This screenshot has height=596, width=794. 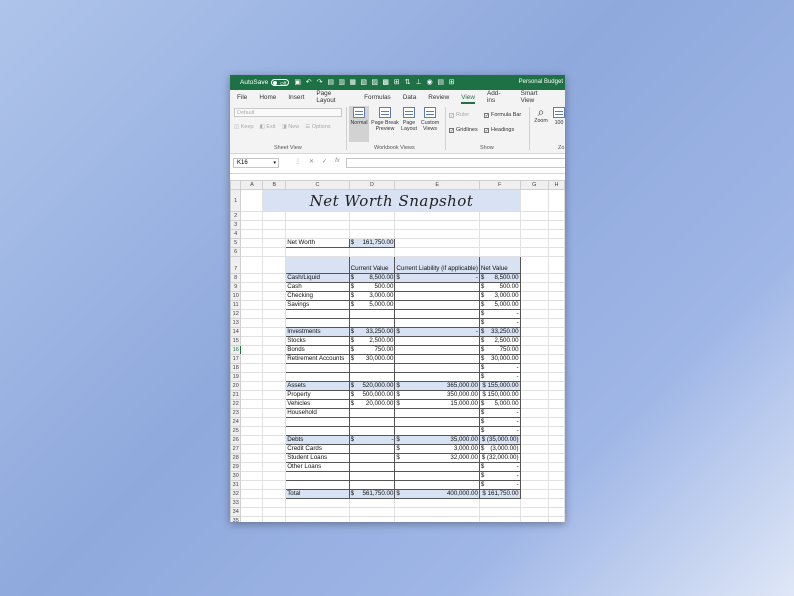 I want to click on tab-view: View, so click(x=468, y=99).